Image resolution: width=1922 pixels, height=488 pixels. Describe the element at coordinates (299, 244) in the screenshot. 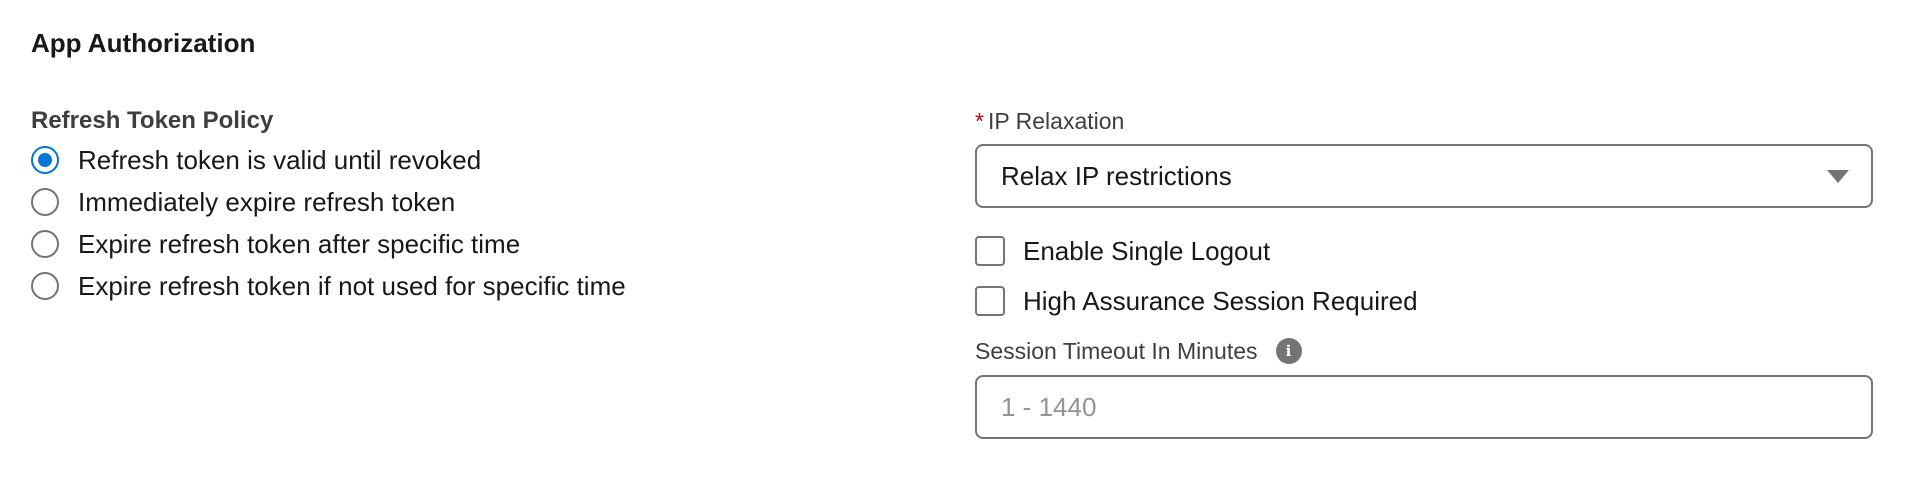

I see `radio-label: Expire refresh token after specific time` at that location.